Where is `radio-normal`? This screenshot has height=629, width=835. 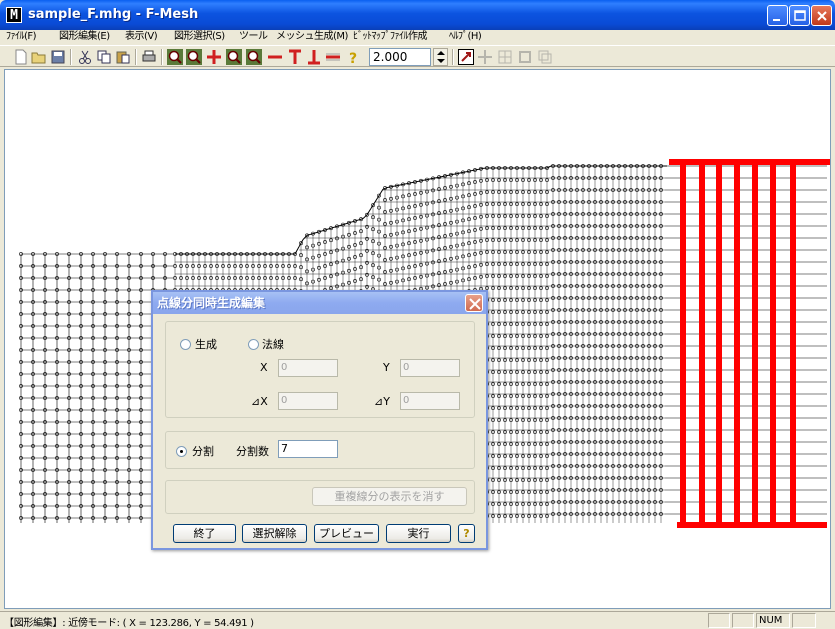 radio-normal is located at coordinates (253, 344).